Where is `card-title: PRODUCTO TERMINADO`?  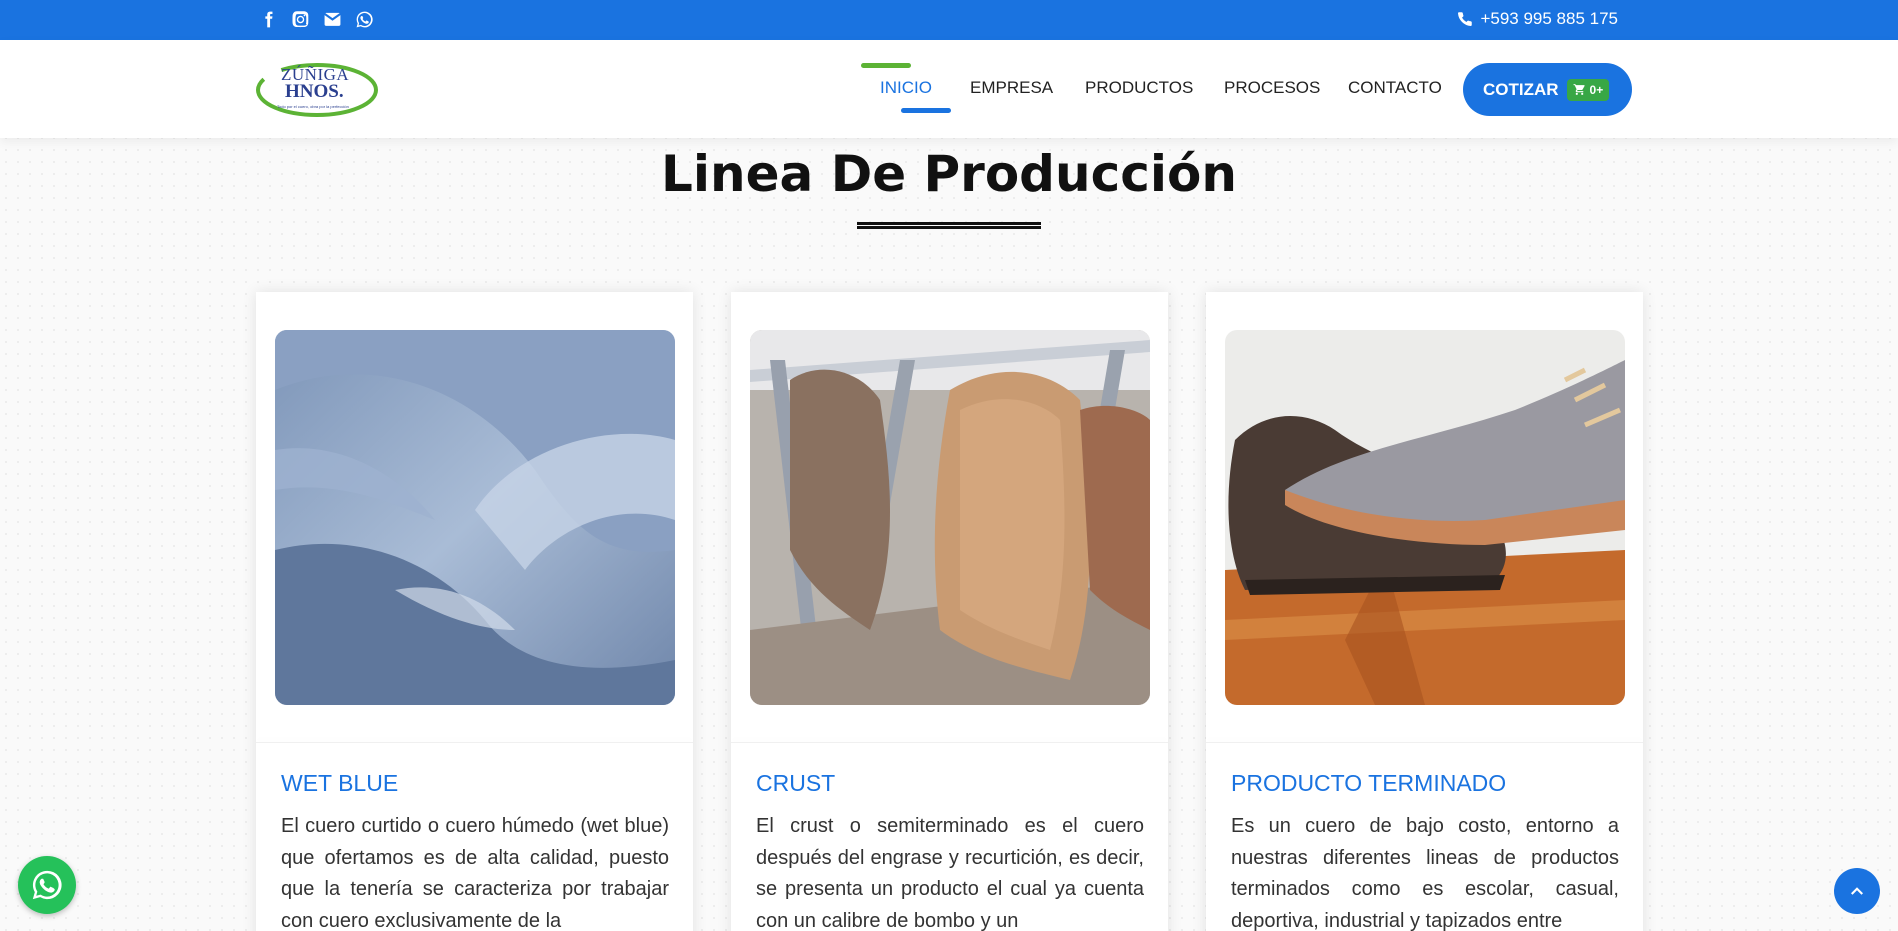
card-title: PRODUCTO TERMINADO is located at coordinates (1368, 783).